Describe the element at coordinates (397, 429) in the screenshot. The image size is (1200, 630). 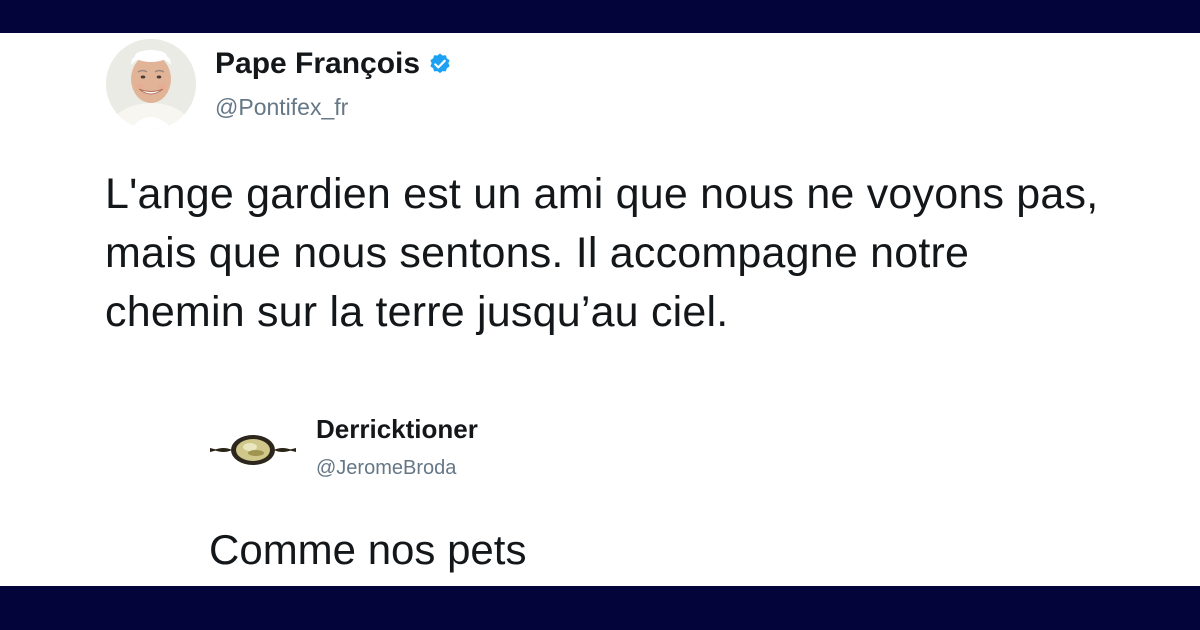
I see `reply-author-name: Derricktioner` at that location.